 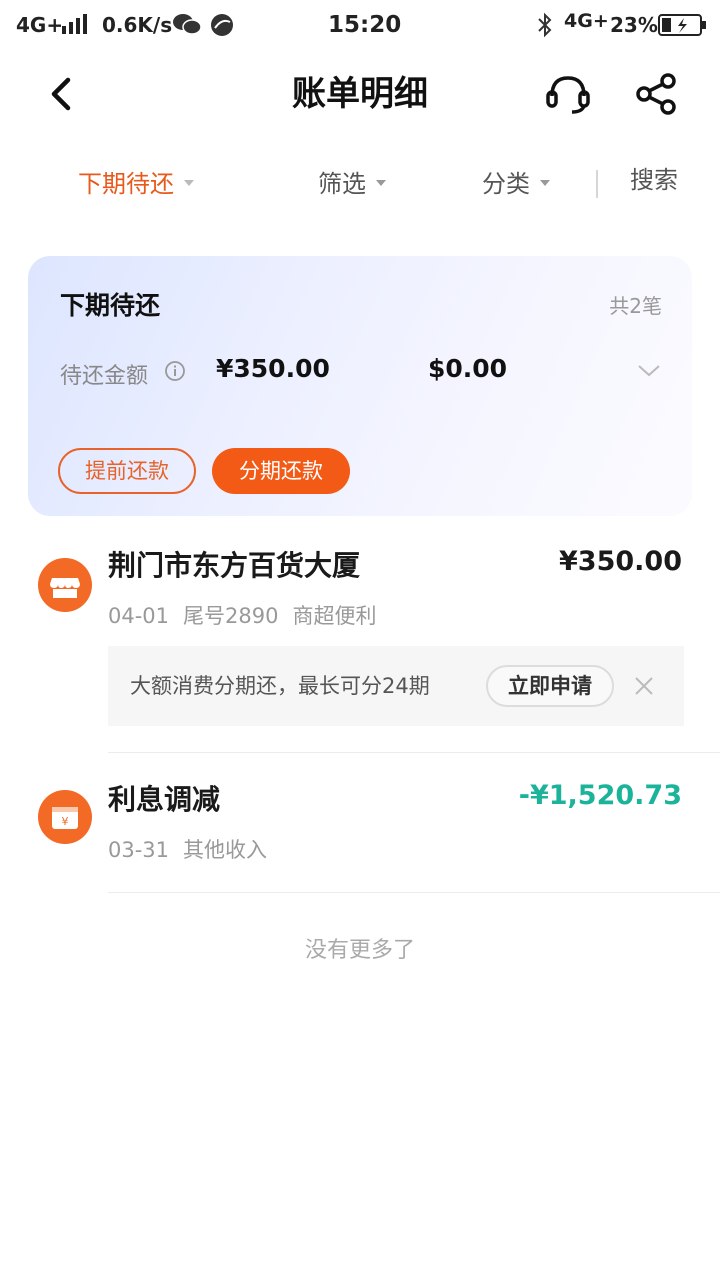 I want to click on prepay-button: 提前还款, so click(x=127, y=471).